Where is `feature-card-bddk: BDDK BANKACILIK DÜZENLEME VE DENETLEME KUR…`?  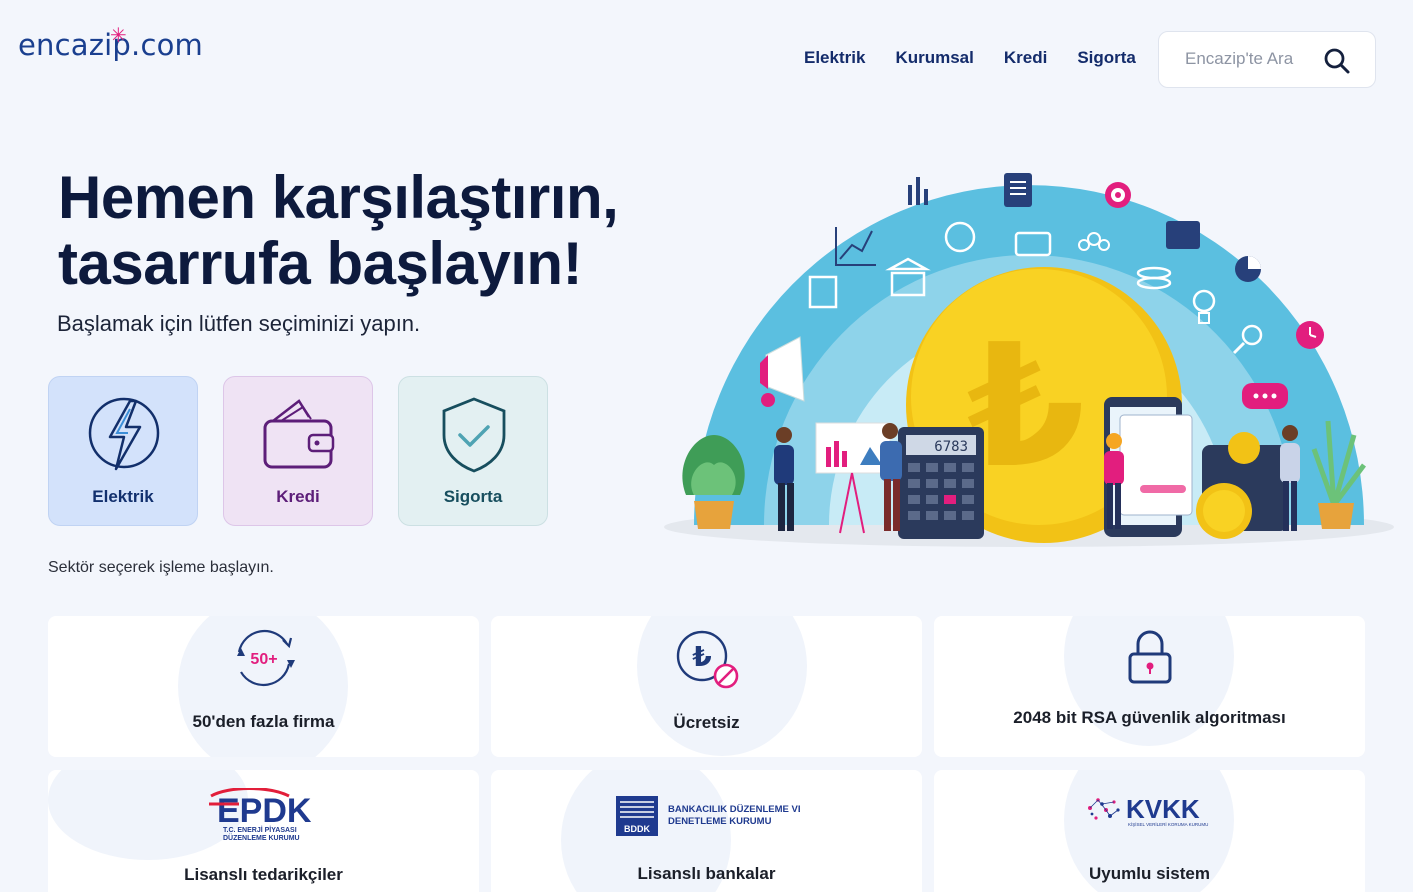
feature-card-bddk: BDDK BANKACILIK DÜZENLEME VE DENETLEME KUR… is located at coordinates (706, 831).